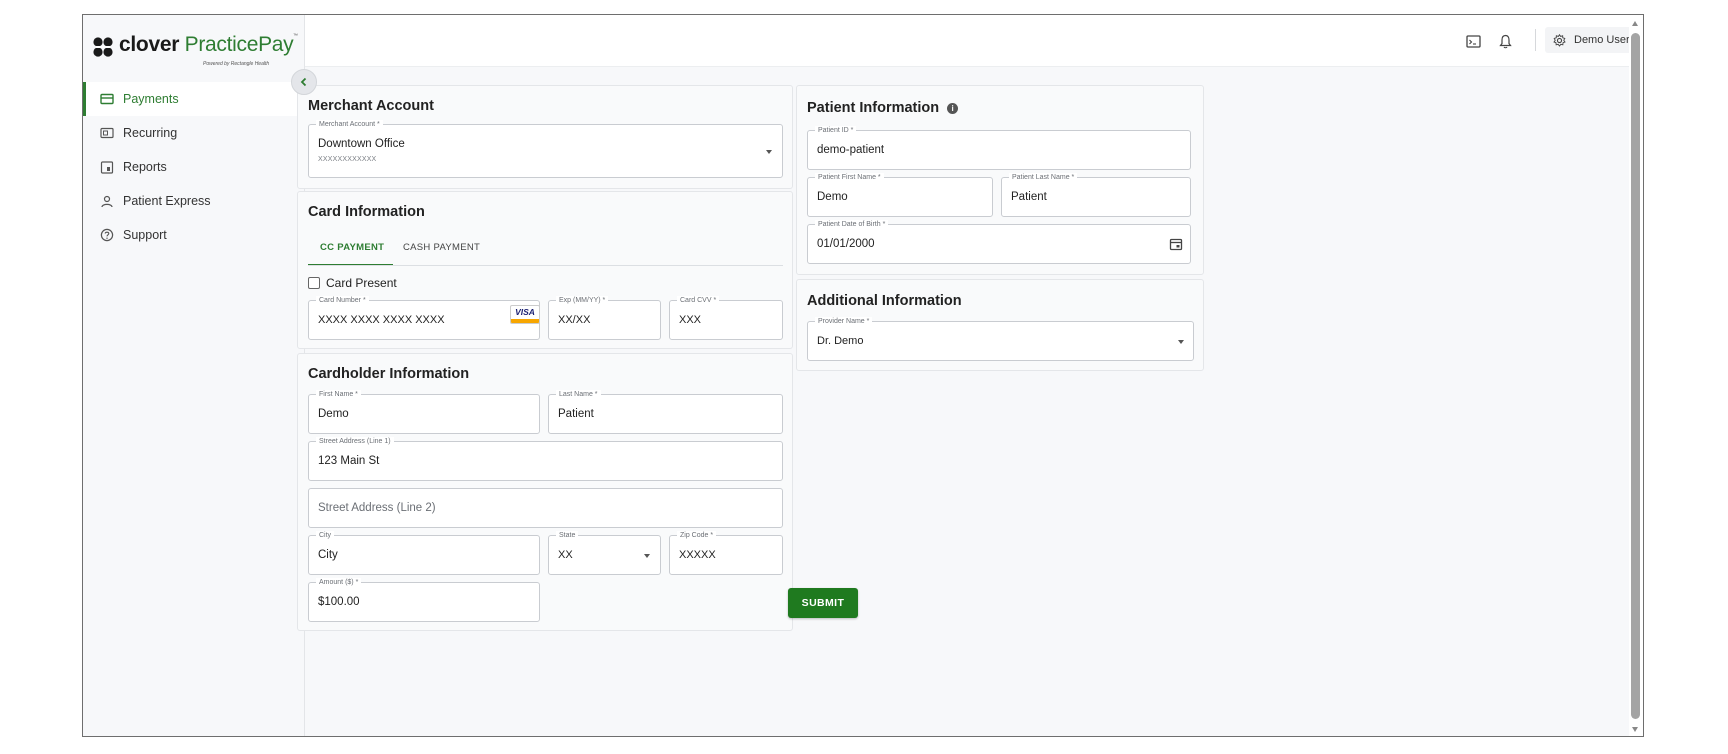  I want to click on card-icon, so click(107, 99).